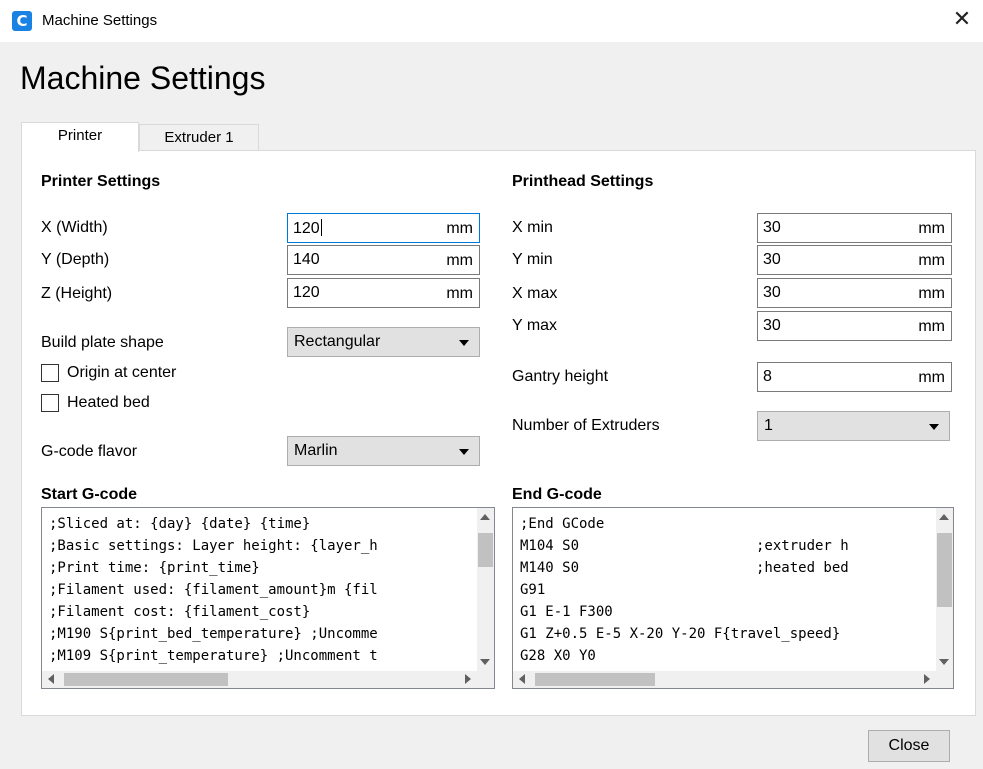 The width and height of the screenshot is (983, 769). Describe the element at coordinates (80, 137) in the screenshot. I see `tab-printer: Printer` at that location.